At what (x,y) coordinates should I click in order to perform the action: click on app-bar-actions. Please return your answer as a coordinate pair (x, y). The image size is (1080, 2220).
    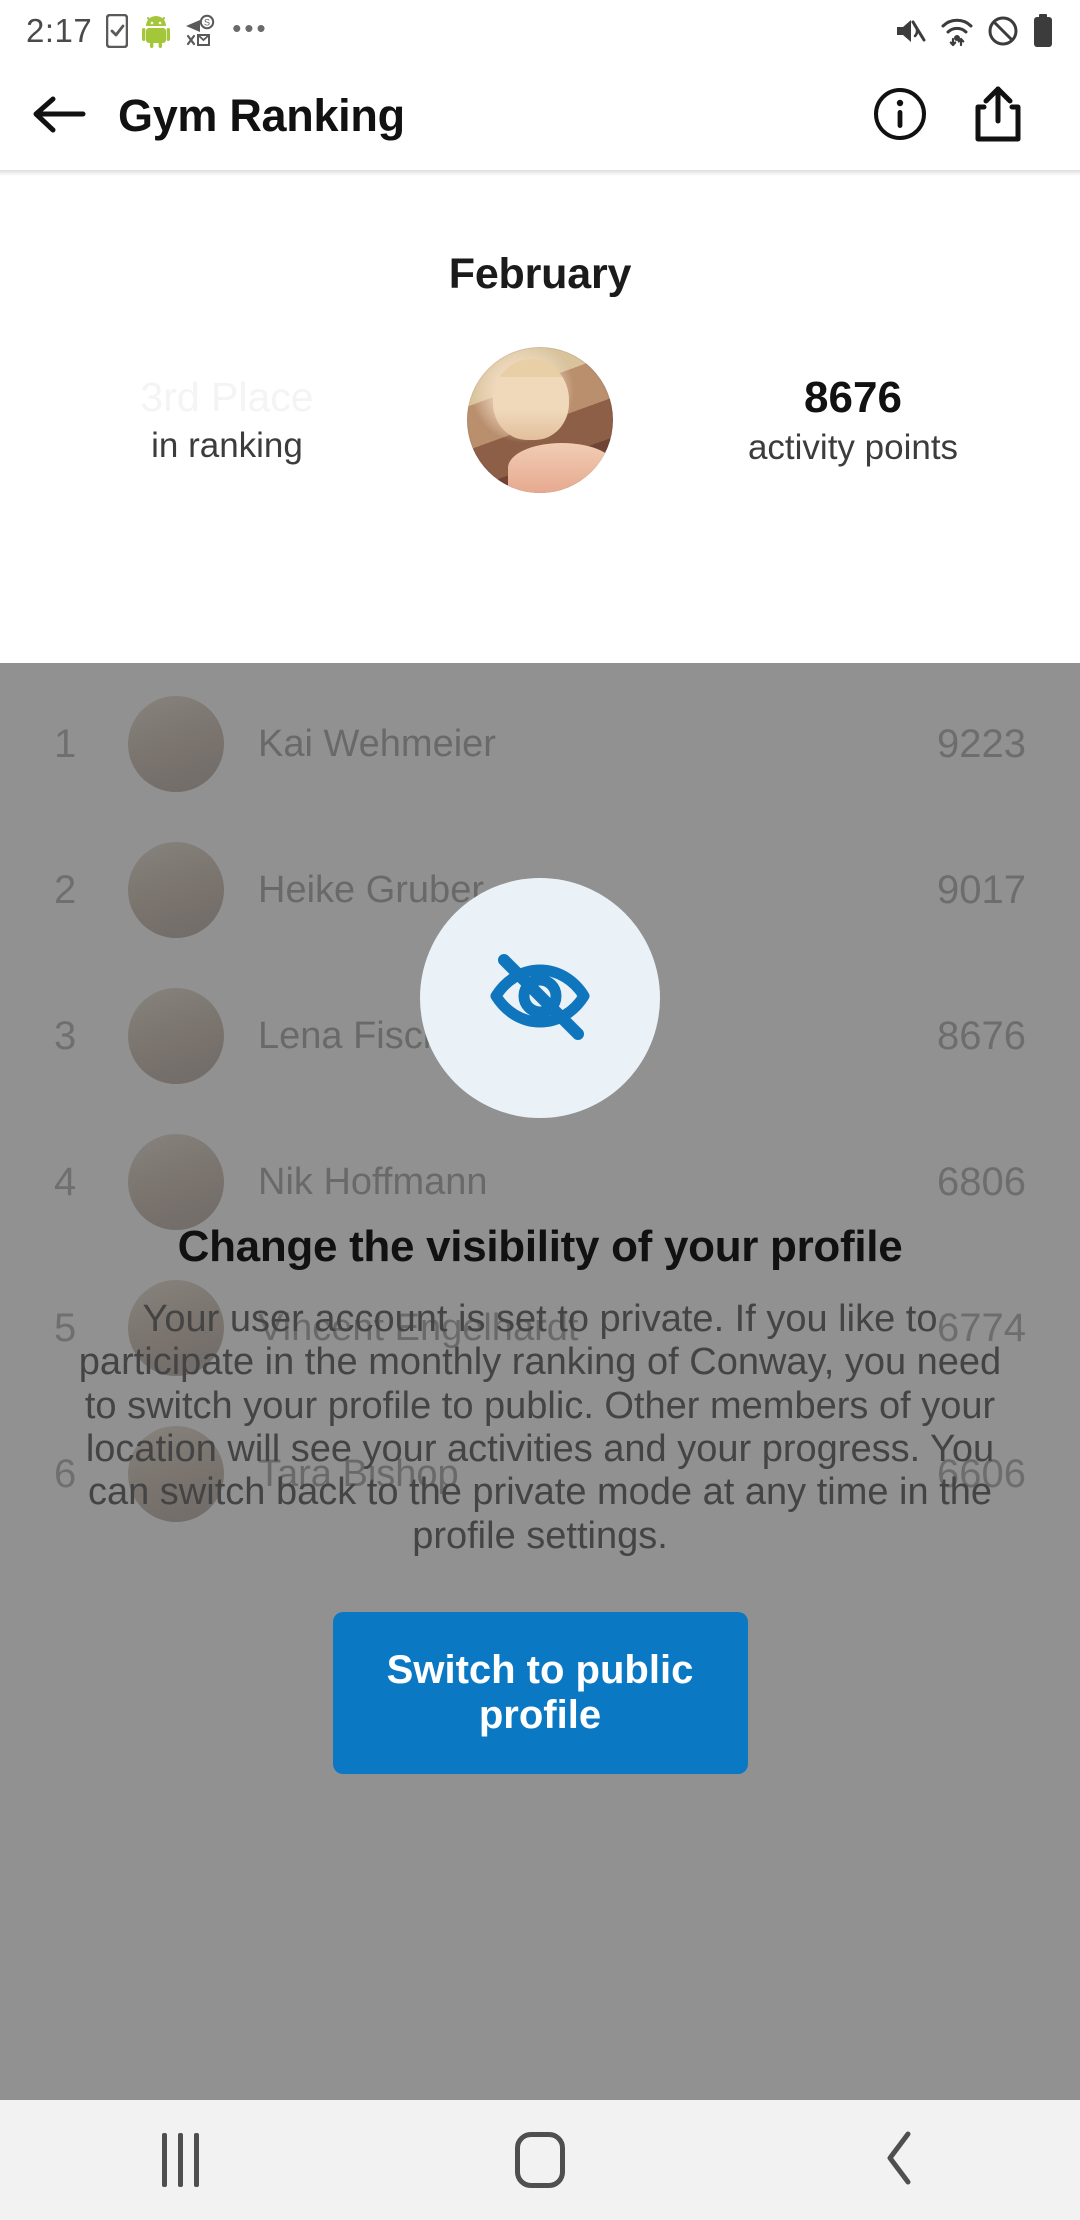
    Looking at the image, I should click on (976, 116).